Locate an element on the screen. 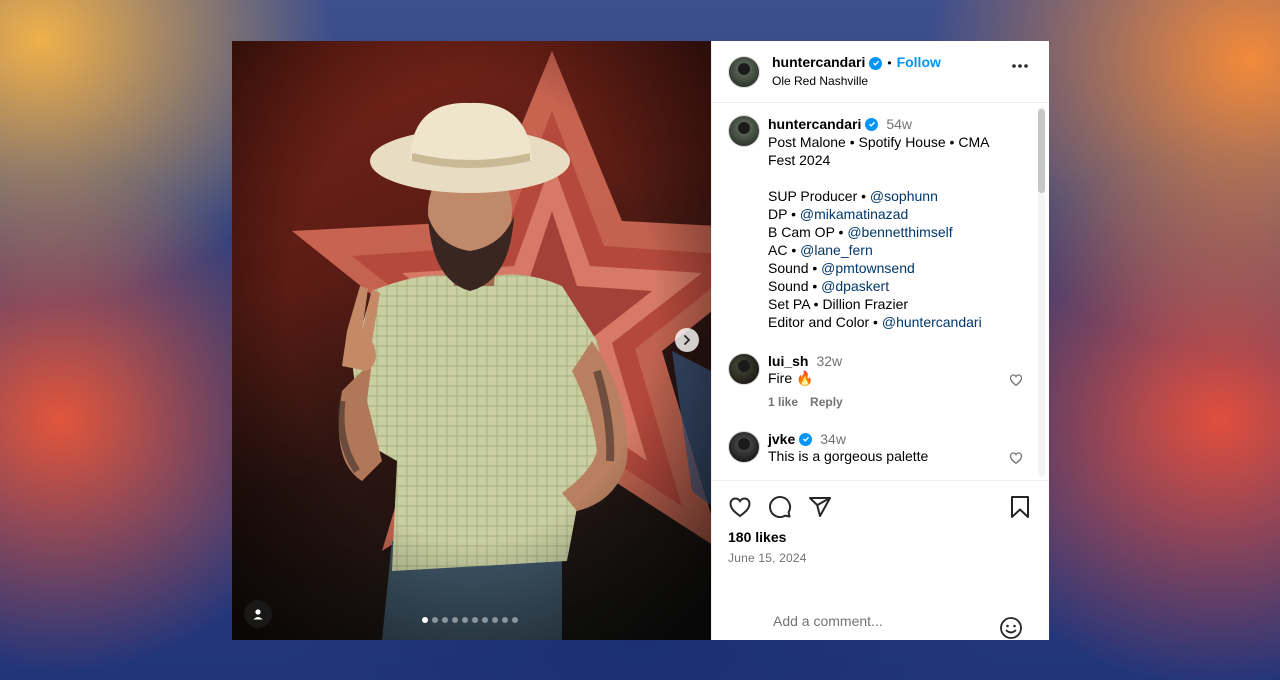 The height and width of the screenshot is (680, 1280). comment-composer is located at coordinates (880, 620).